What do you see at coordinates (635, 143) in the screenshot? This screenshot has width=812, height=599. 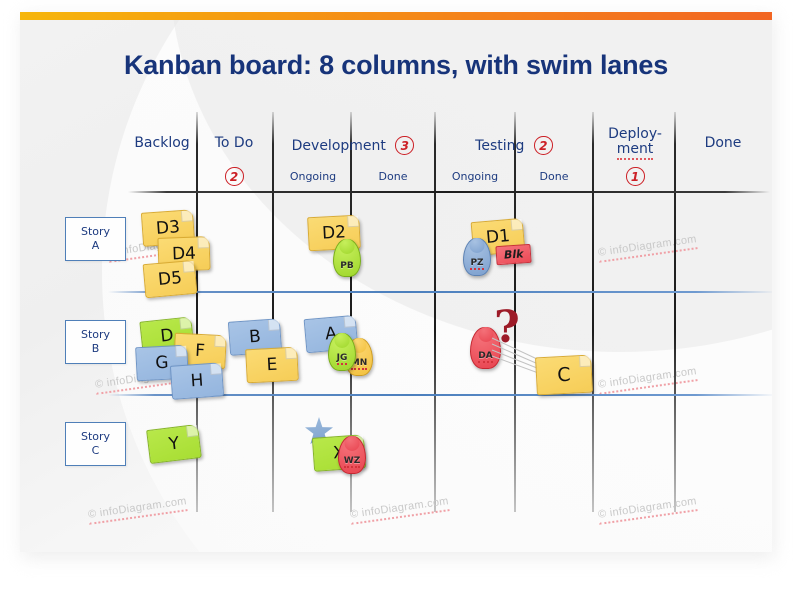 I see `column-header-deployment: Deploy- ment` at bounding box center [635, 143].